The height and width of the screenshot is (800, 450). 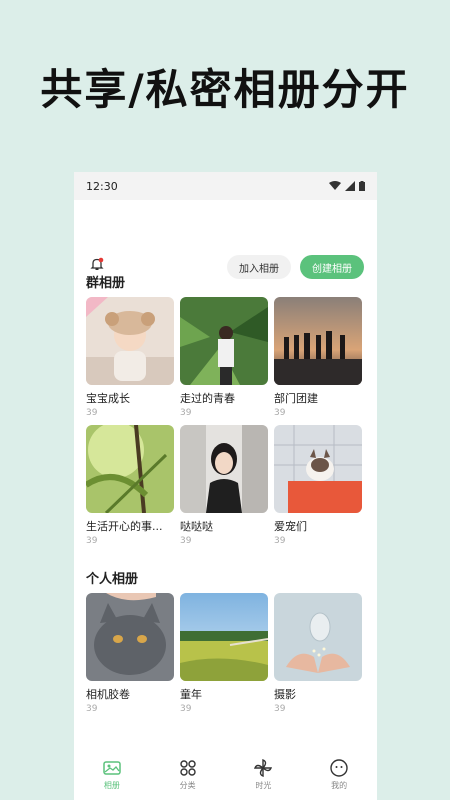 I want to click on bell-notification-icon, so click(x=97, y=264).